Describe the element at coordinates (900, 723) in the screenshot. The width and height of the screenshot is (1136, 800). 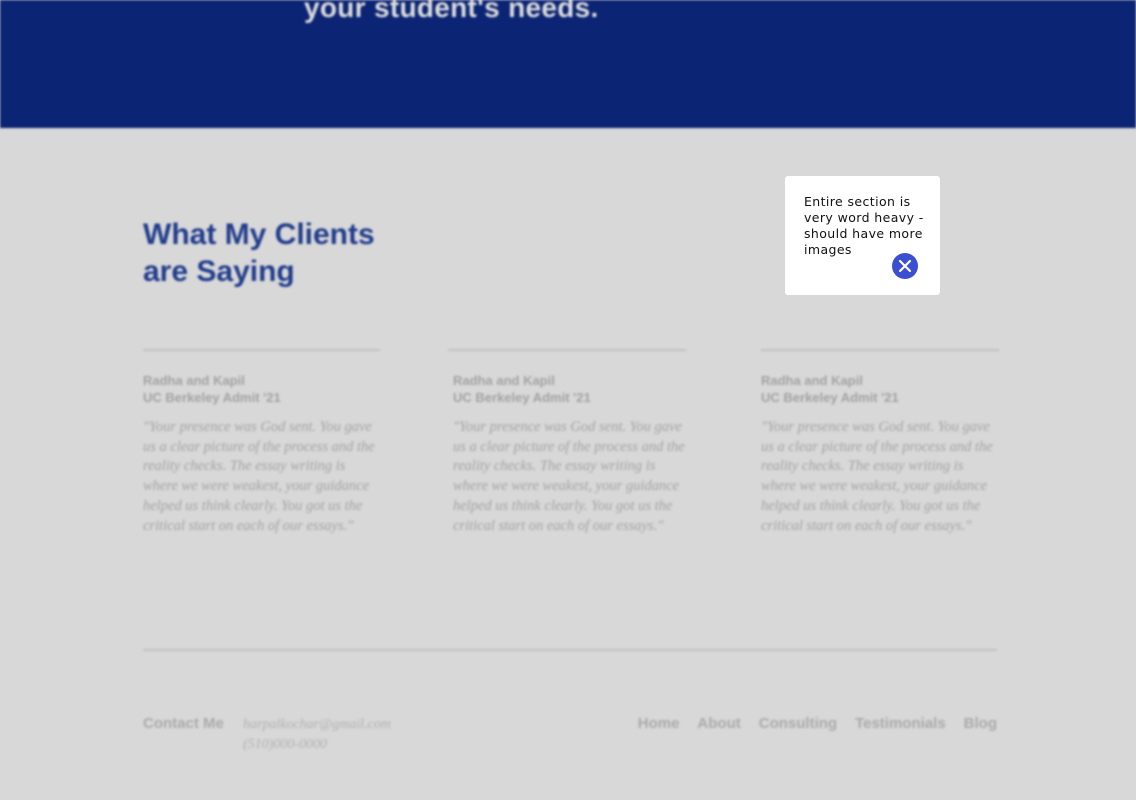
I see `footer-nav-testimonials: Testimonials` at that location.